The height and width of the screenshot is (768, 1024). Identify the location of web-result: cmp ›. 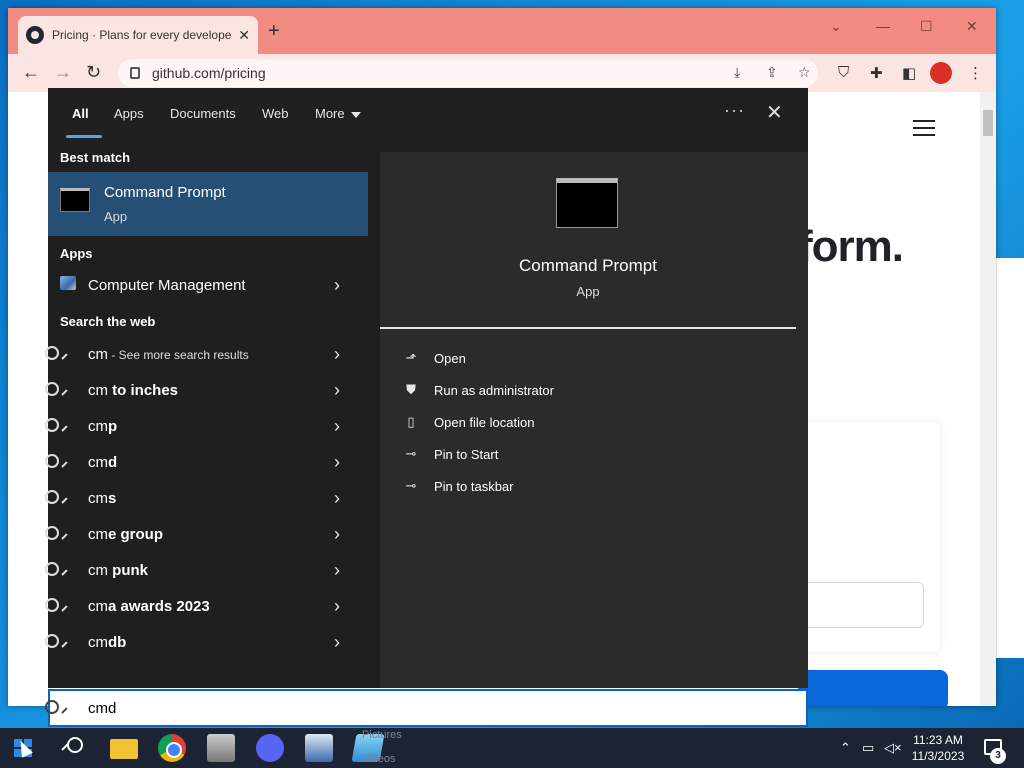
(208, 427).